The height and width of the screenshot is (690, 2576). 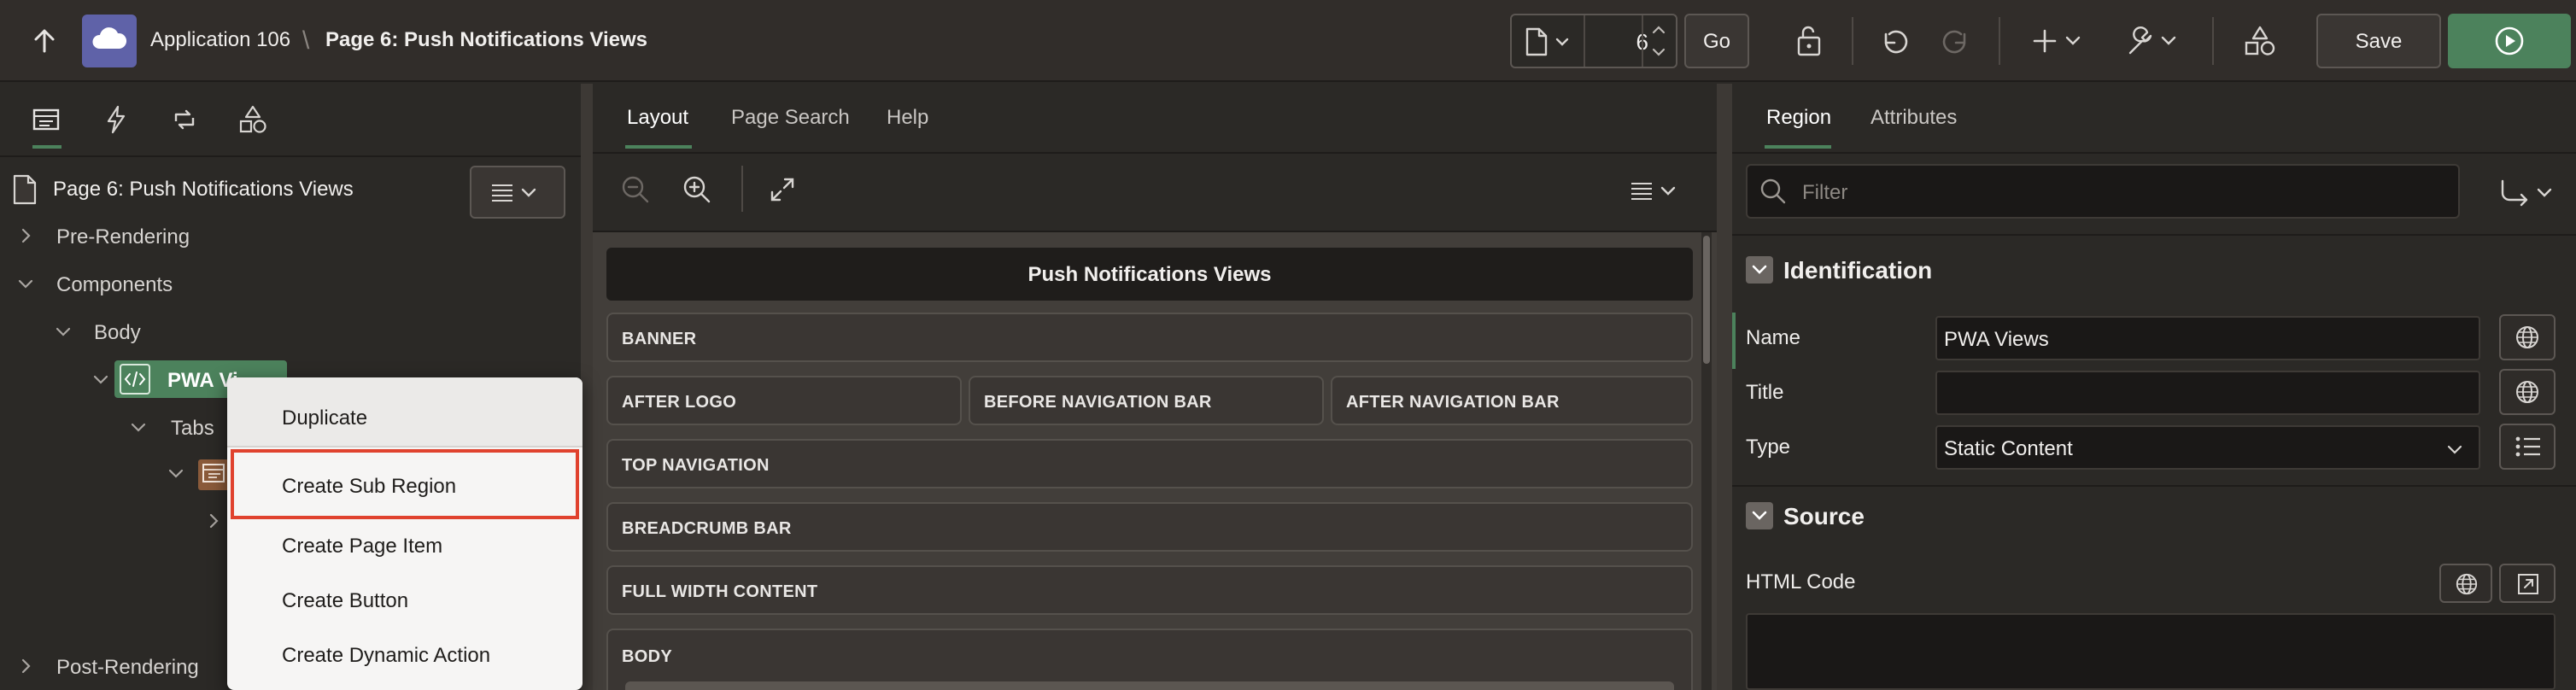 I want to click on region-full-width-content: FULL WIDTH CONTENT, so click(x=1149, y=590).